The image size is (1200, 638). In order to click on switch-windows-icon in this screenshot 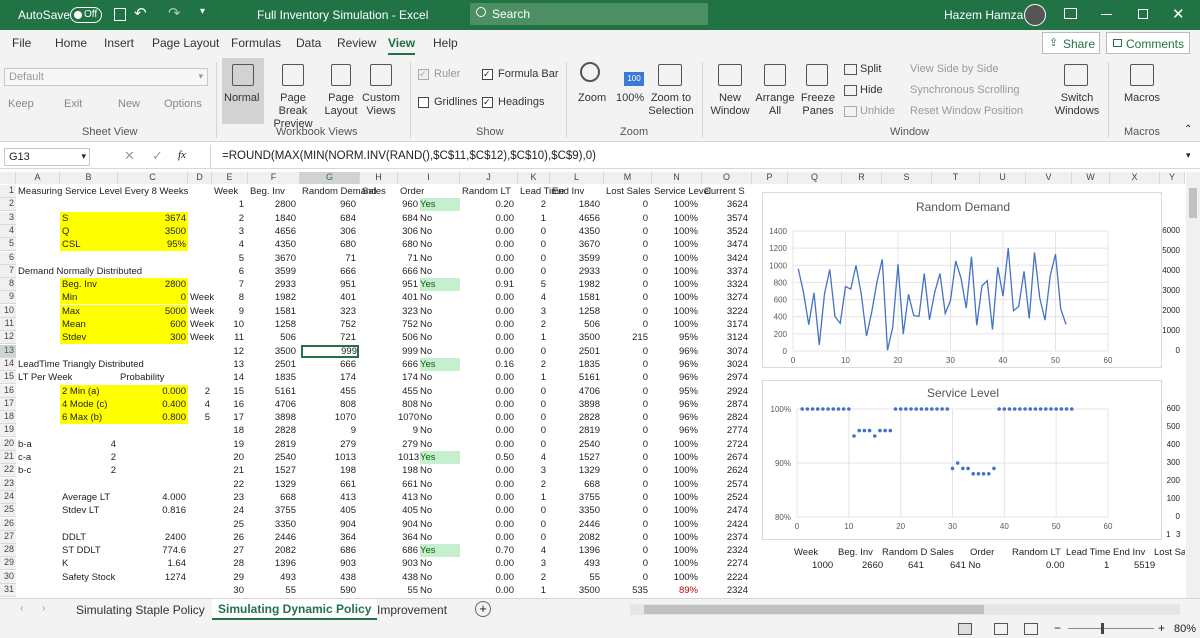, I will do `click(1076, 75)`.